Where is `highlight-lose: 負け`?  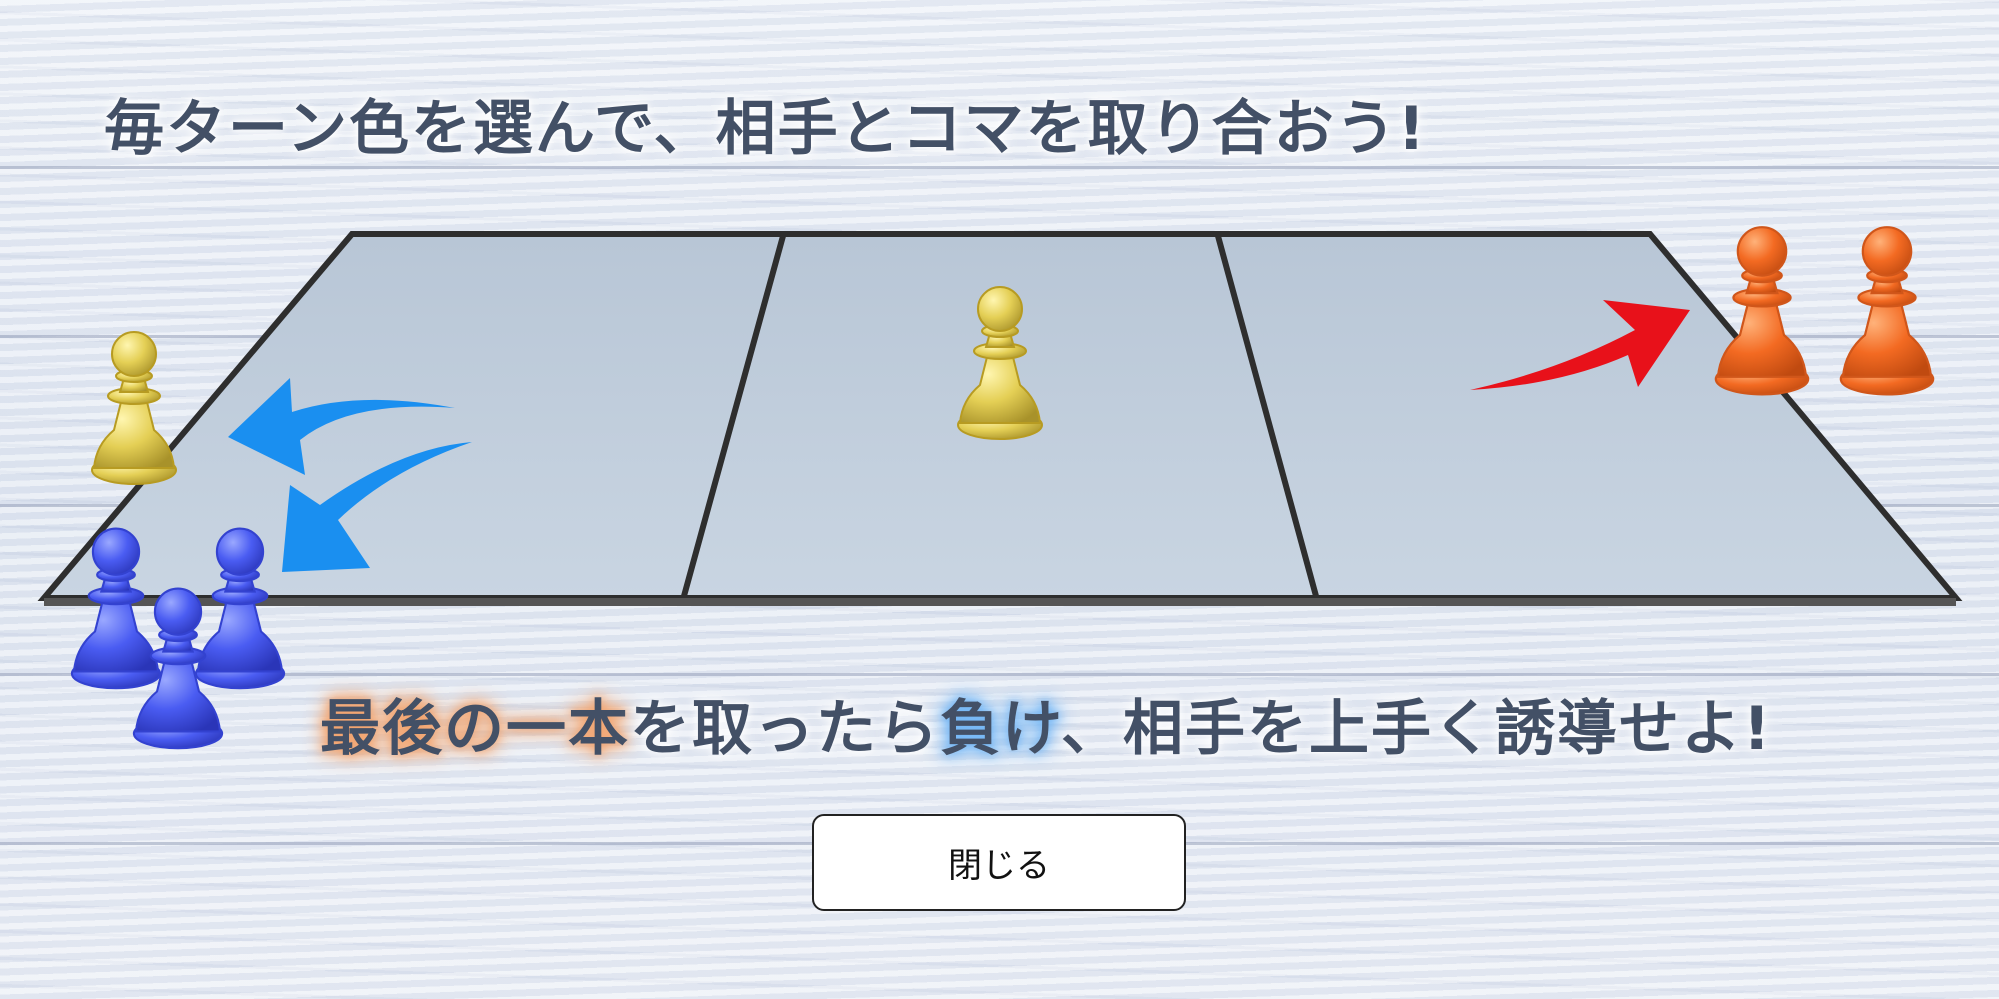
highlight-lose: 負け is located at coordinates (1000, 729).